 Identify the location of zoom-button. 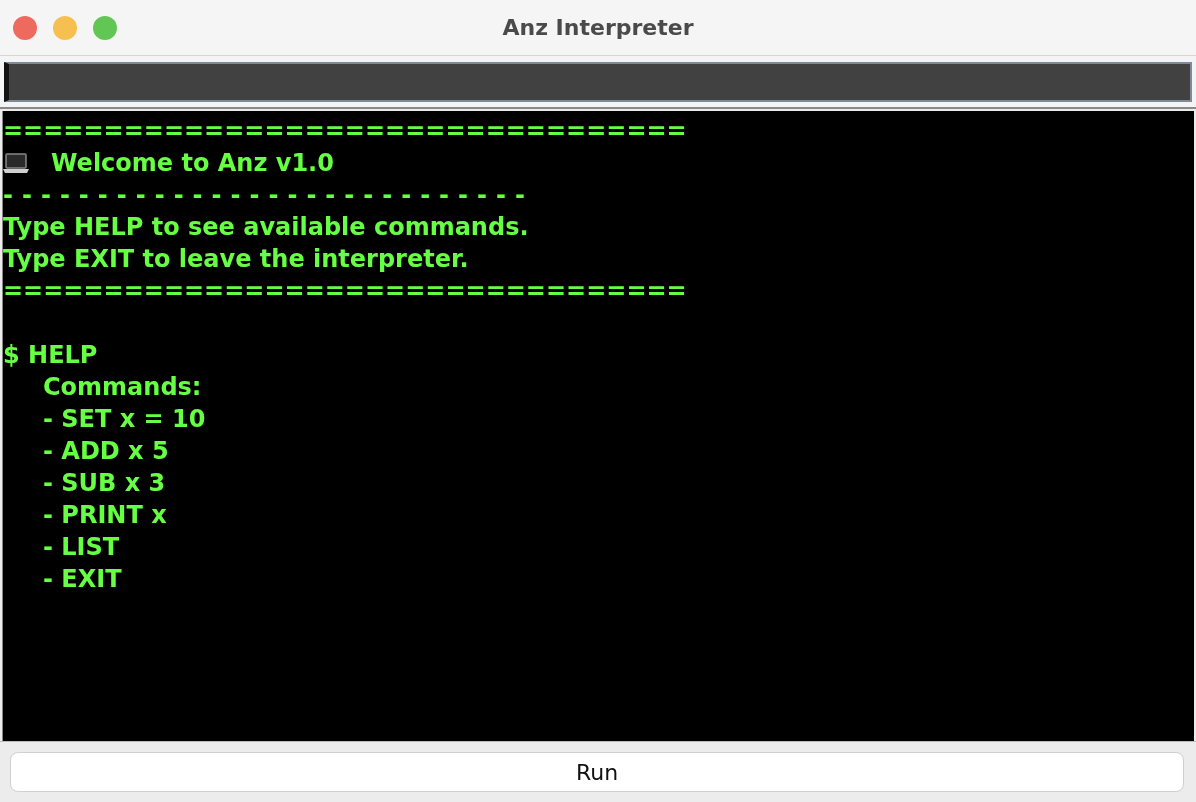
(105, 28).